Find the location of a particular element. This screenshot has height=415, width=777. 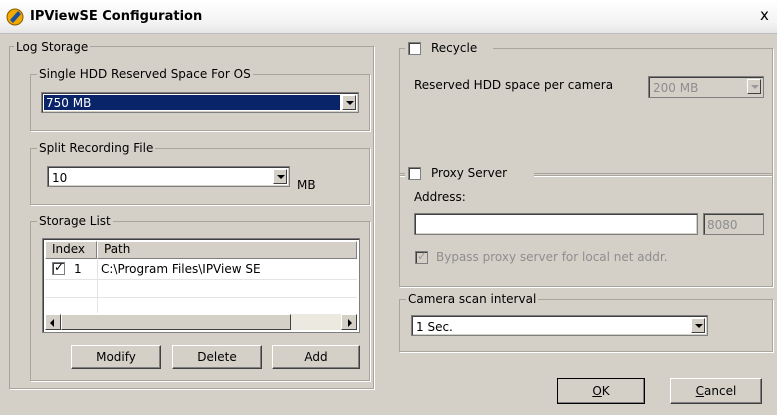

horizontal-scrollbar is located at coordinates (201, 322).